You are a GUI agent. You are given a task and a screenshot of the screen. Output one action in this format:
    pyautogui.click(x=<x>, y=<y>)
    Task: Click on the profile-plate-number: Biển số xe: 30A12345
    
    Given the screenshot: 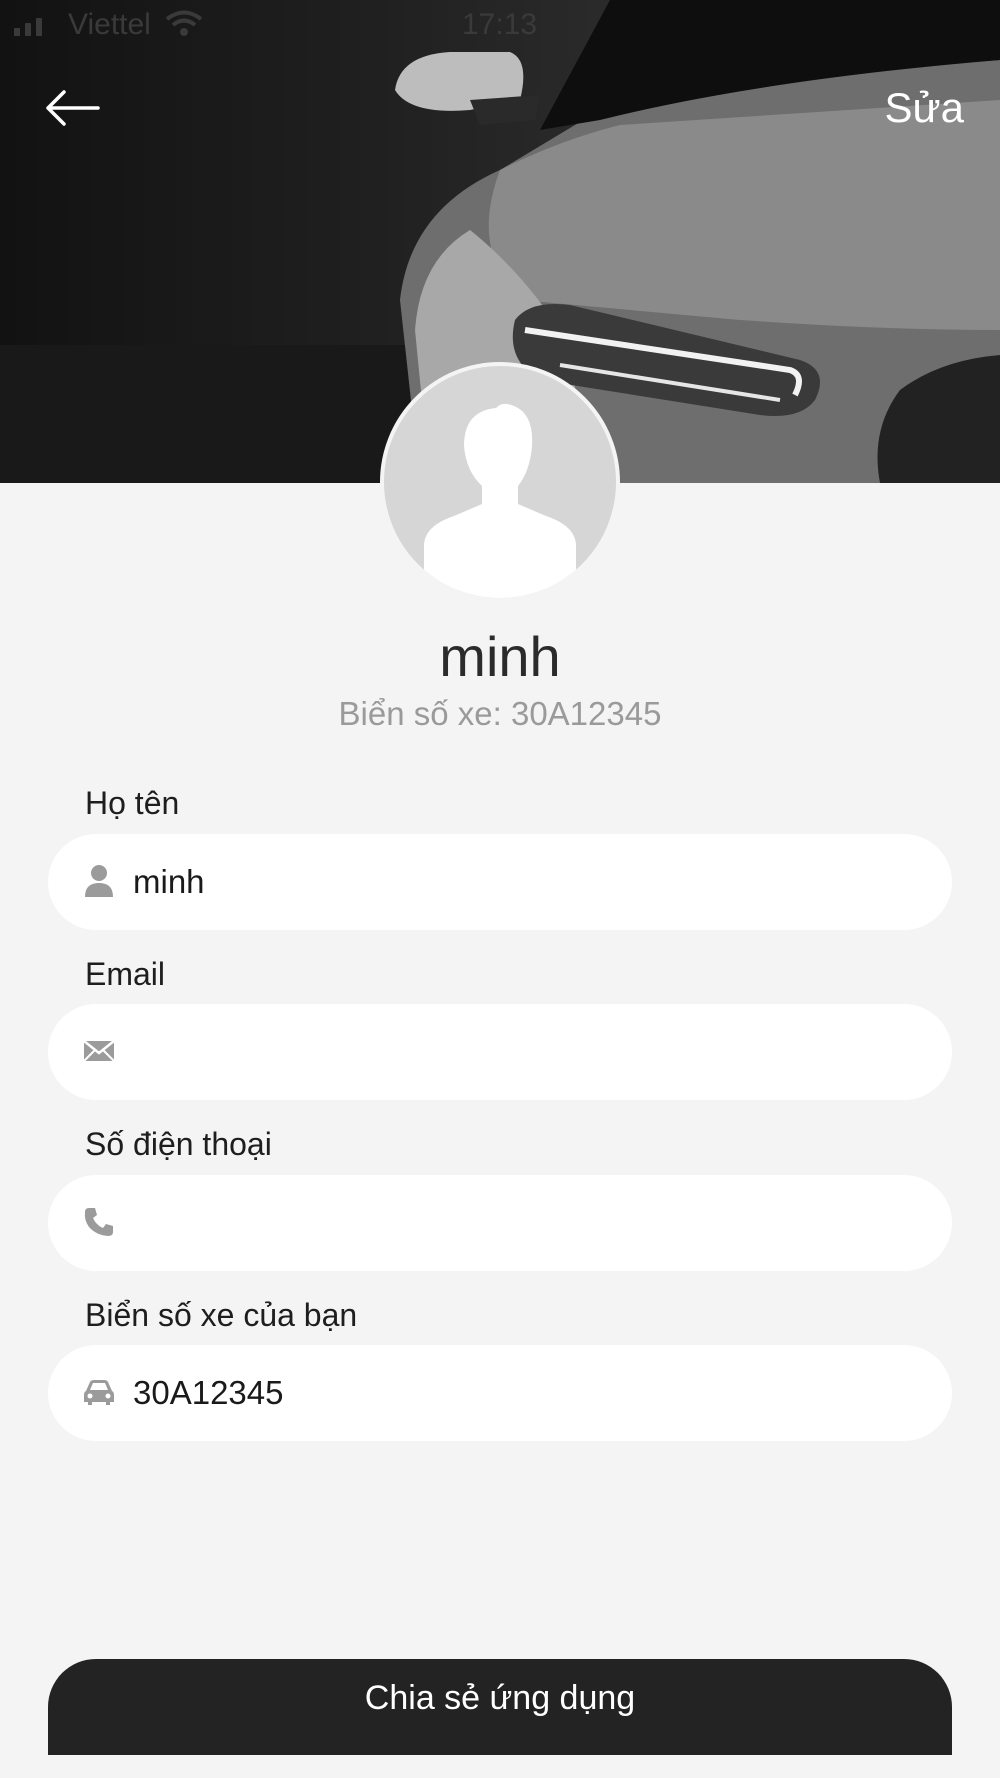 What is the action you would take?
    pyautogui.click(x=500, y=713)
    